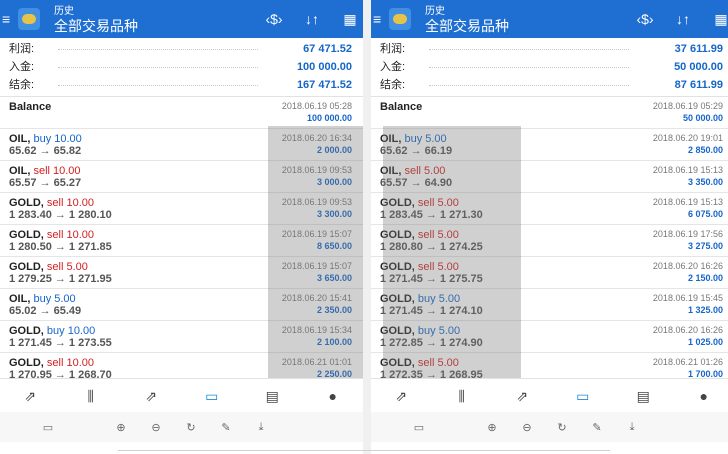 Image resolution: width=728 pixels, height=454 pixels. I want to click on deal-amount: 6 075.00, so click(705, 214).